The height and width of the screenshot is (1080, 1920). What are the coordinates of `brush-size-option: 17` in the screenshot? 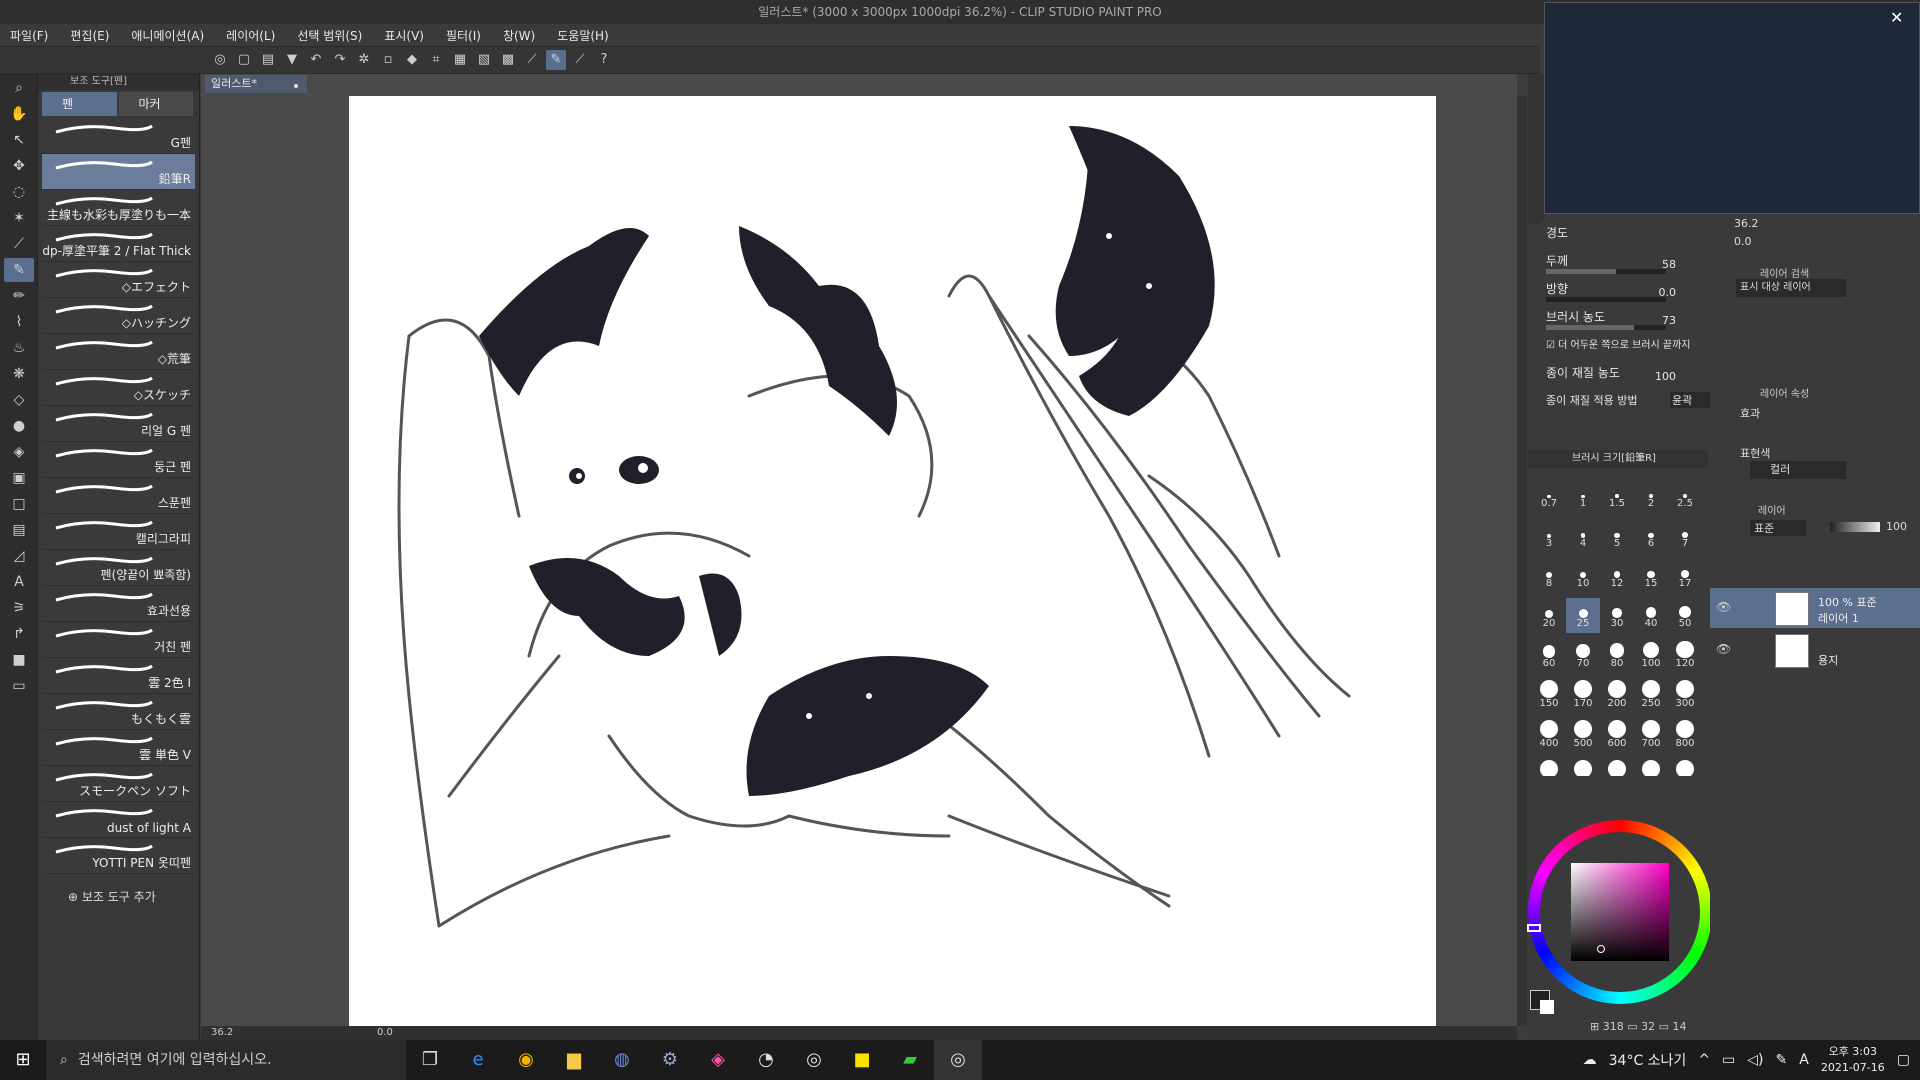 It's located at (1685, 575).